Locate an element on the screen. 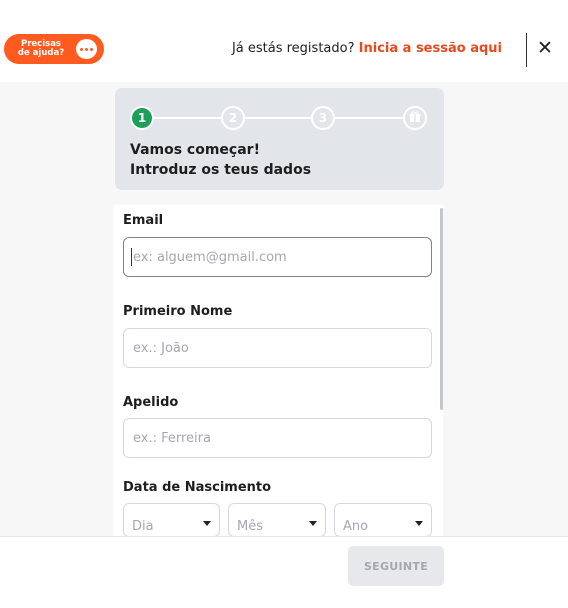 Image resolution: width=568 pixels, height=608 pixels. birth-day-placeholder: Dia is located at coordinates (143, 526).